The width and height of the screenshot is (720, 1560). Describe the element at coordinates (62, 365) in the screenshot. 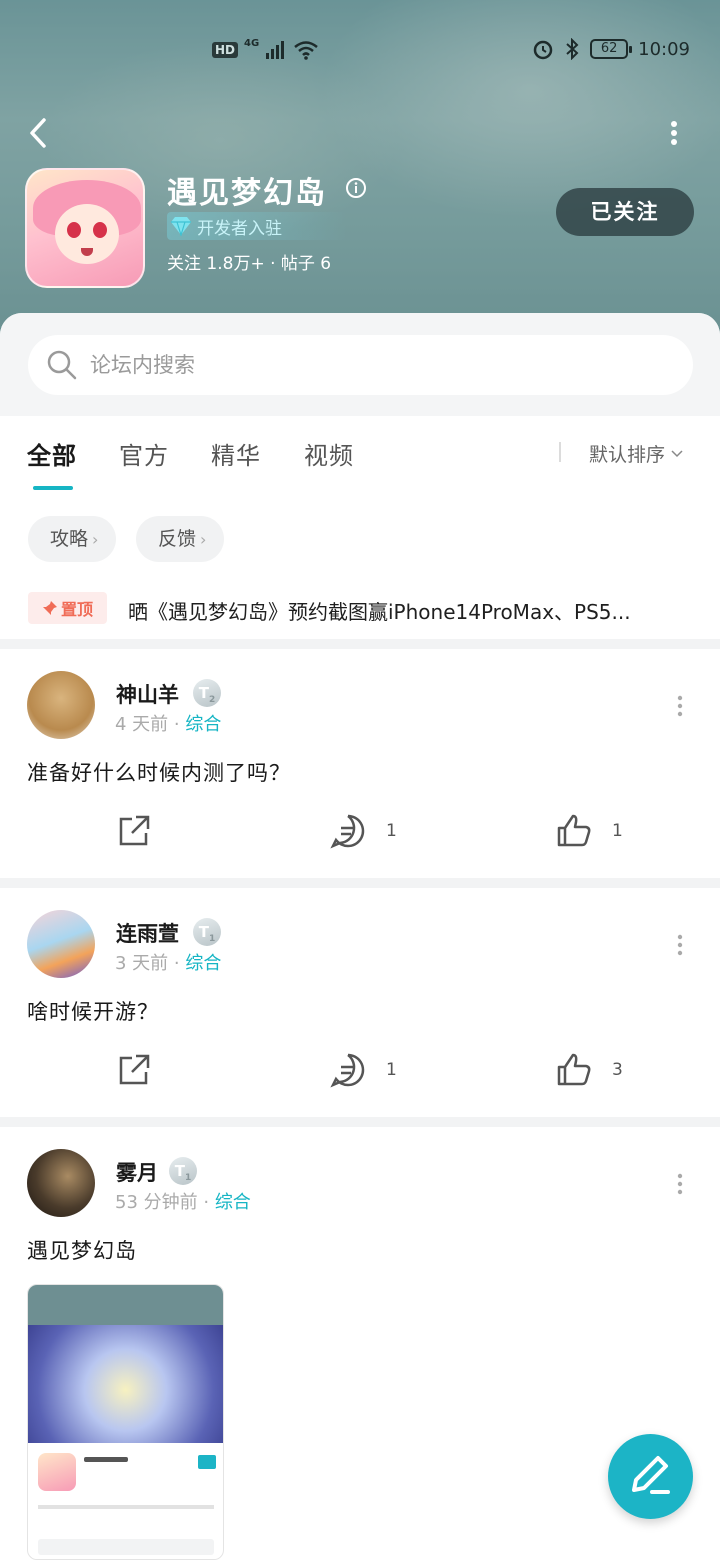

I see `search-icon` at that location.